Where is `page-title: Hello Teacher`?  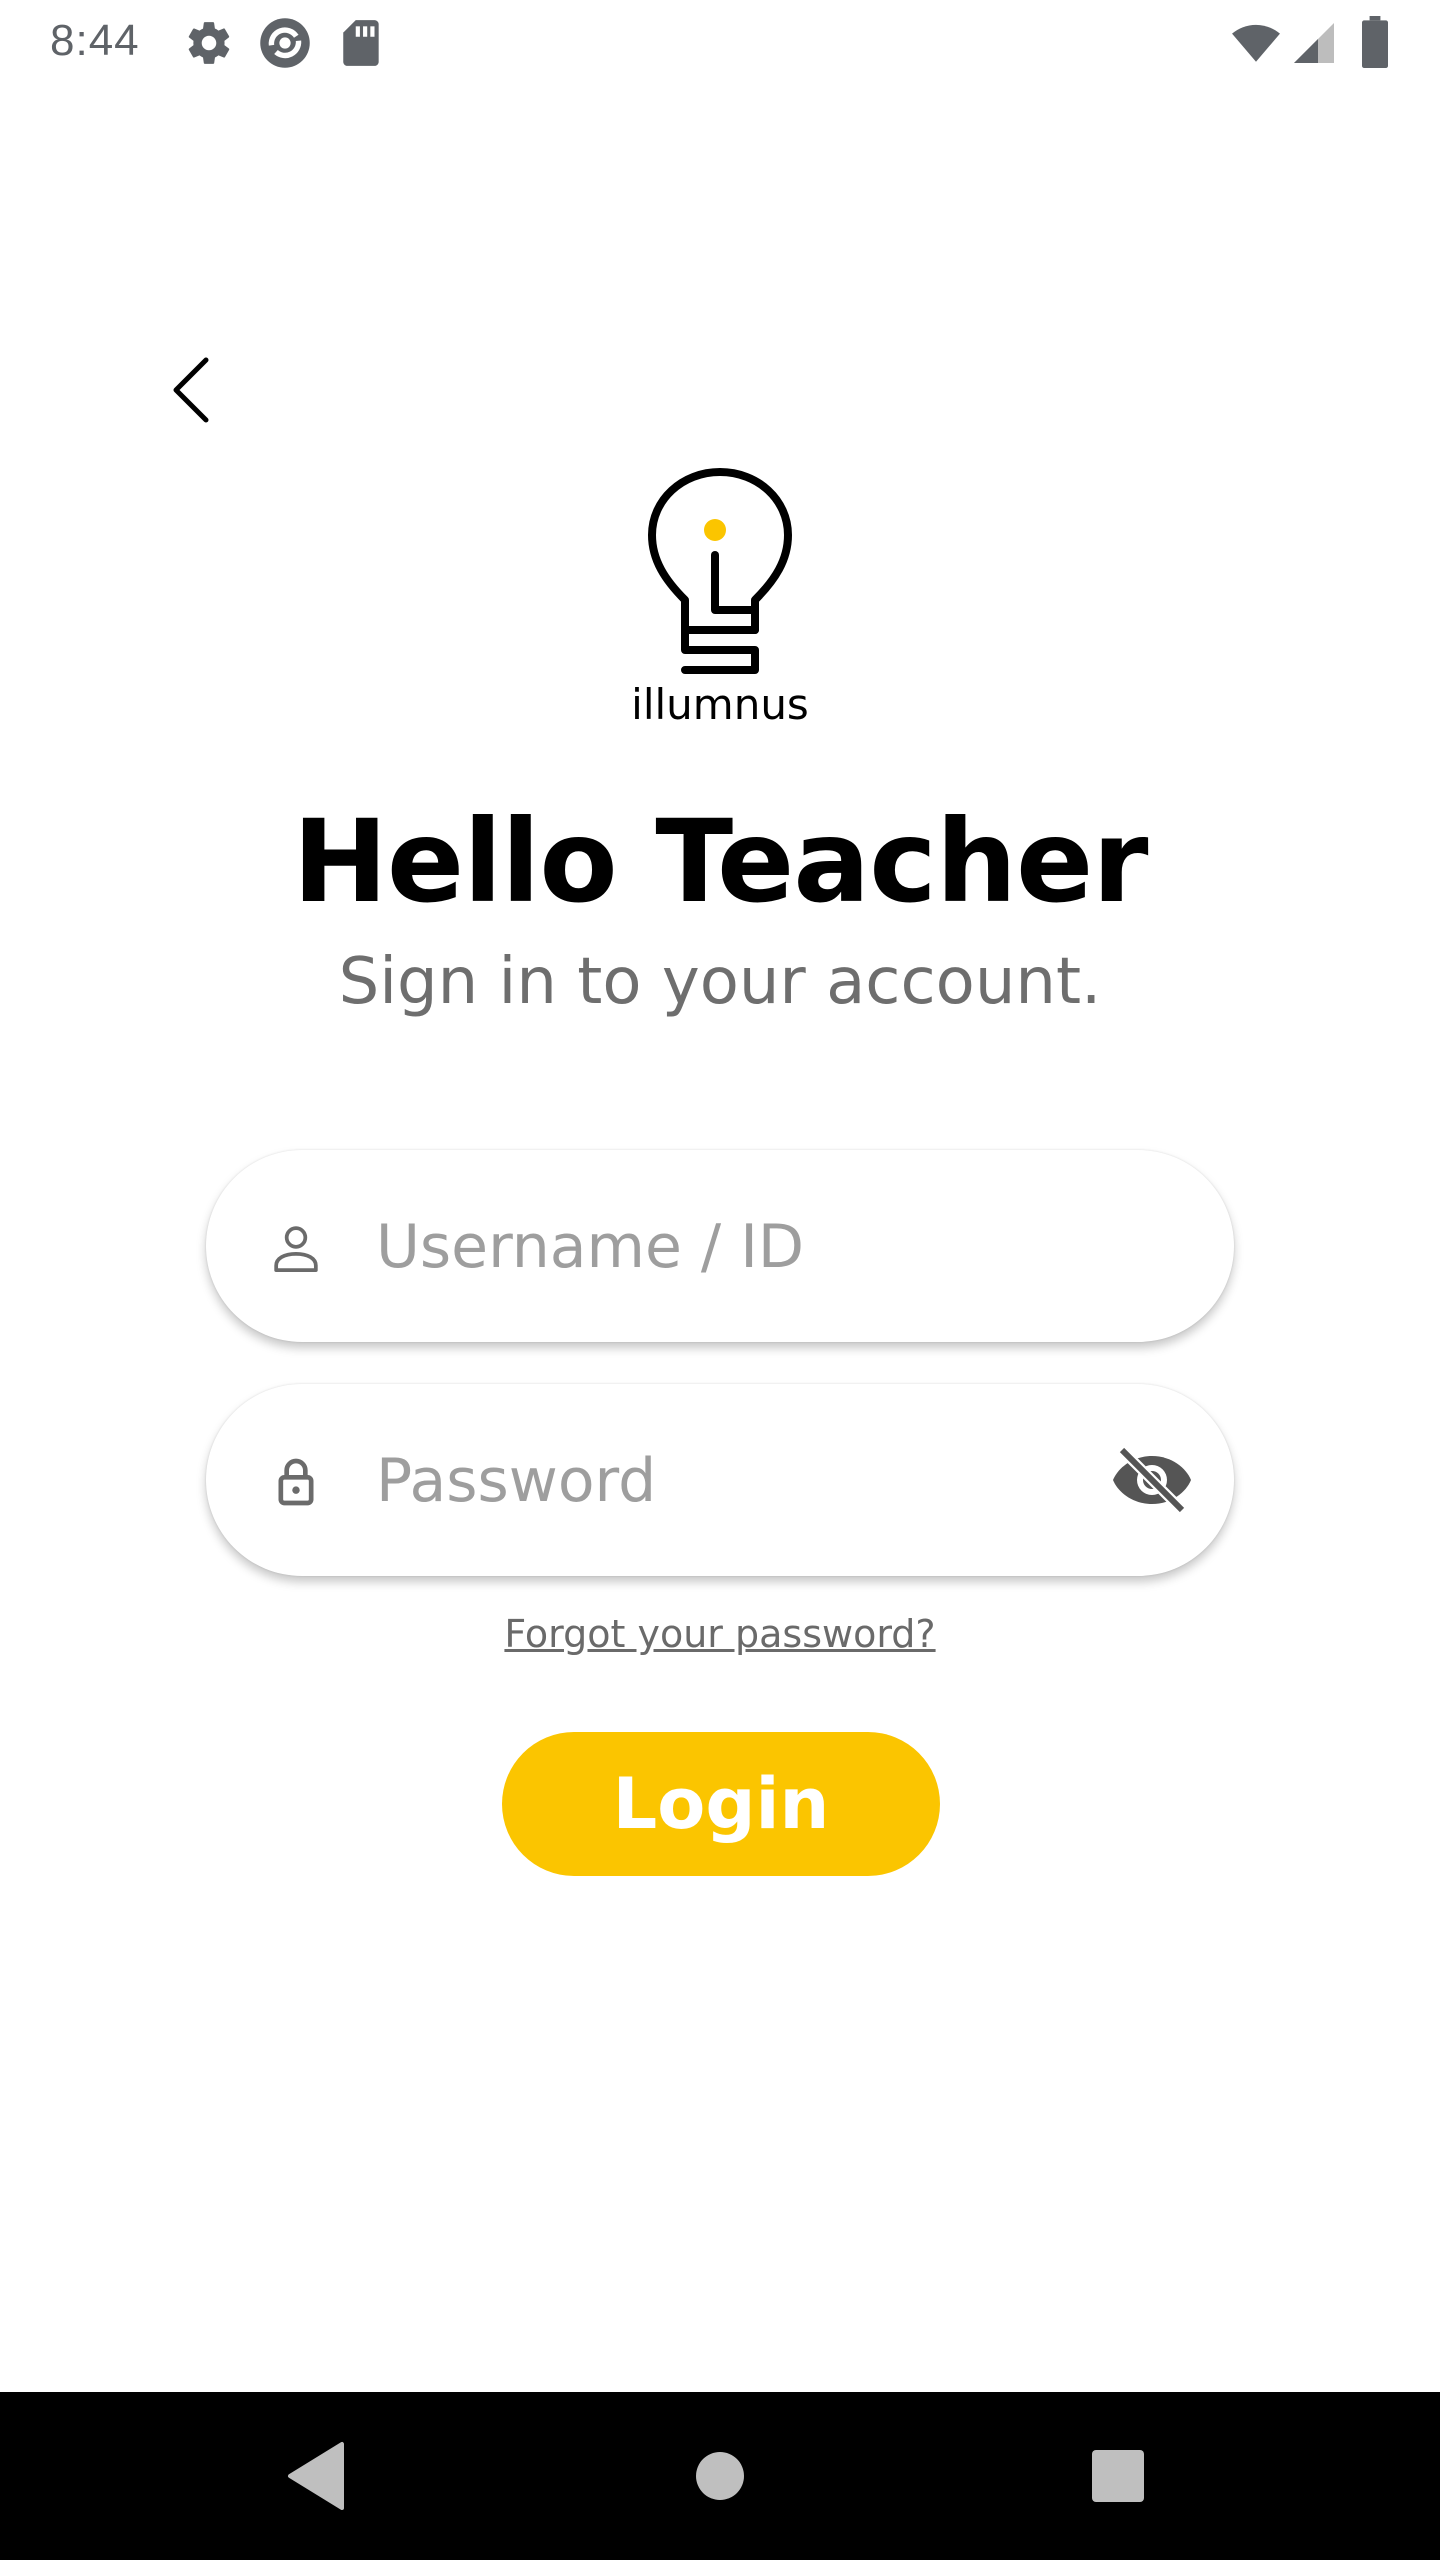
page-title: Hello Teacher is located at coordinates (720, 861).